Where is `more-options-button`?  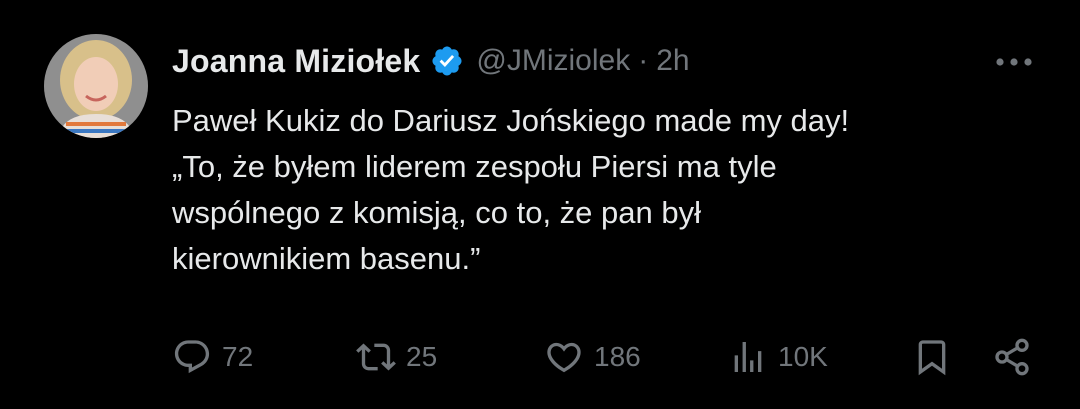 more-options-button is located at coordinates (1014, 62).